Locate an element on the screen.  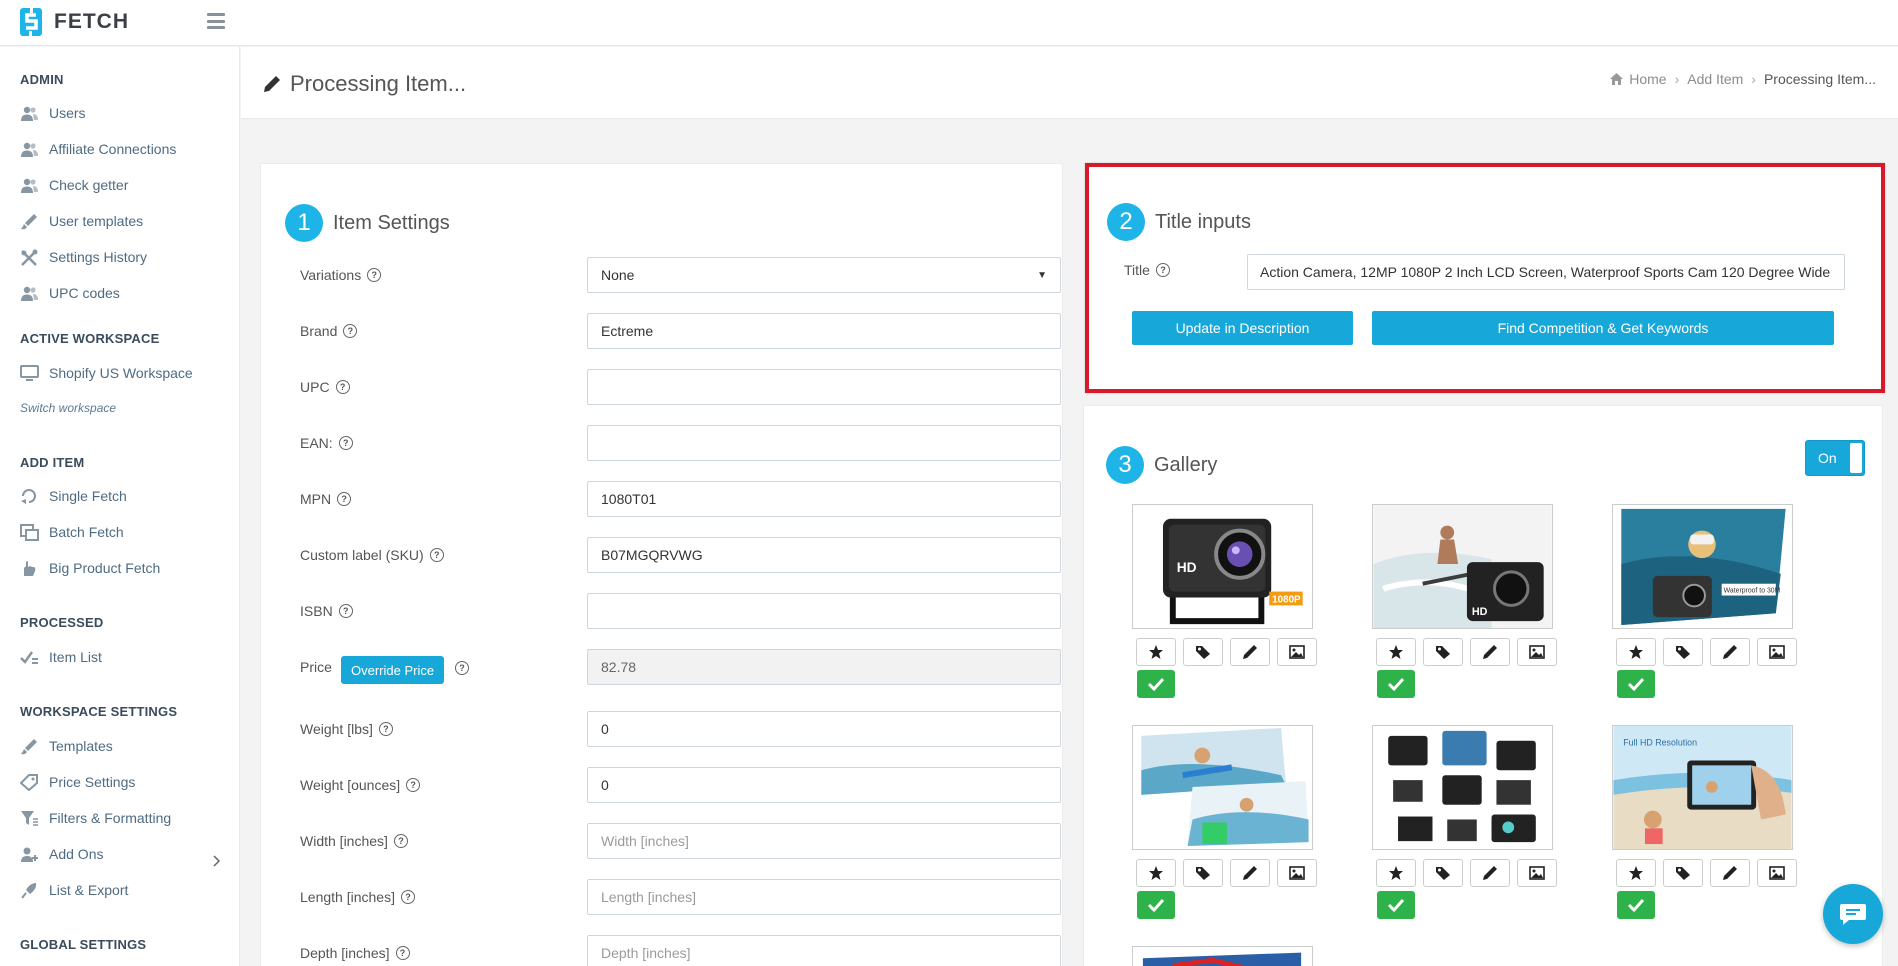
override-price-button: Override Price is located at coordinates (393, 670).